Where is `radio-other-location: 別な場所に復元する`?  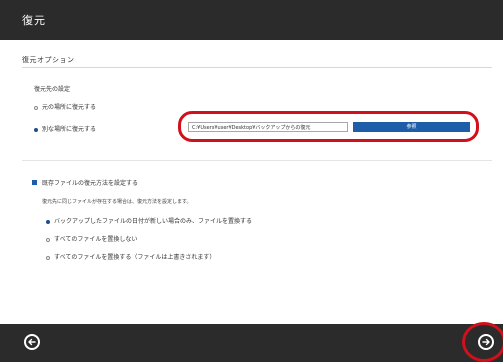
radio-other-location: 別な場所に復元する is located at coordinates (65, 128).